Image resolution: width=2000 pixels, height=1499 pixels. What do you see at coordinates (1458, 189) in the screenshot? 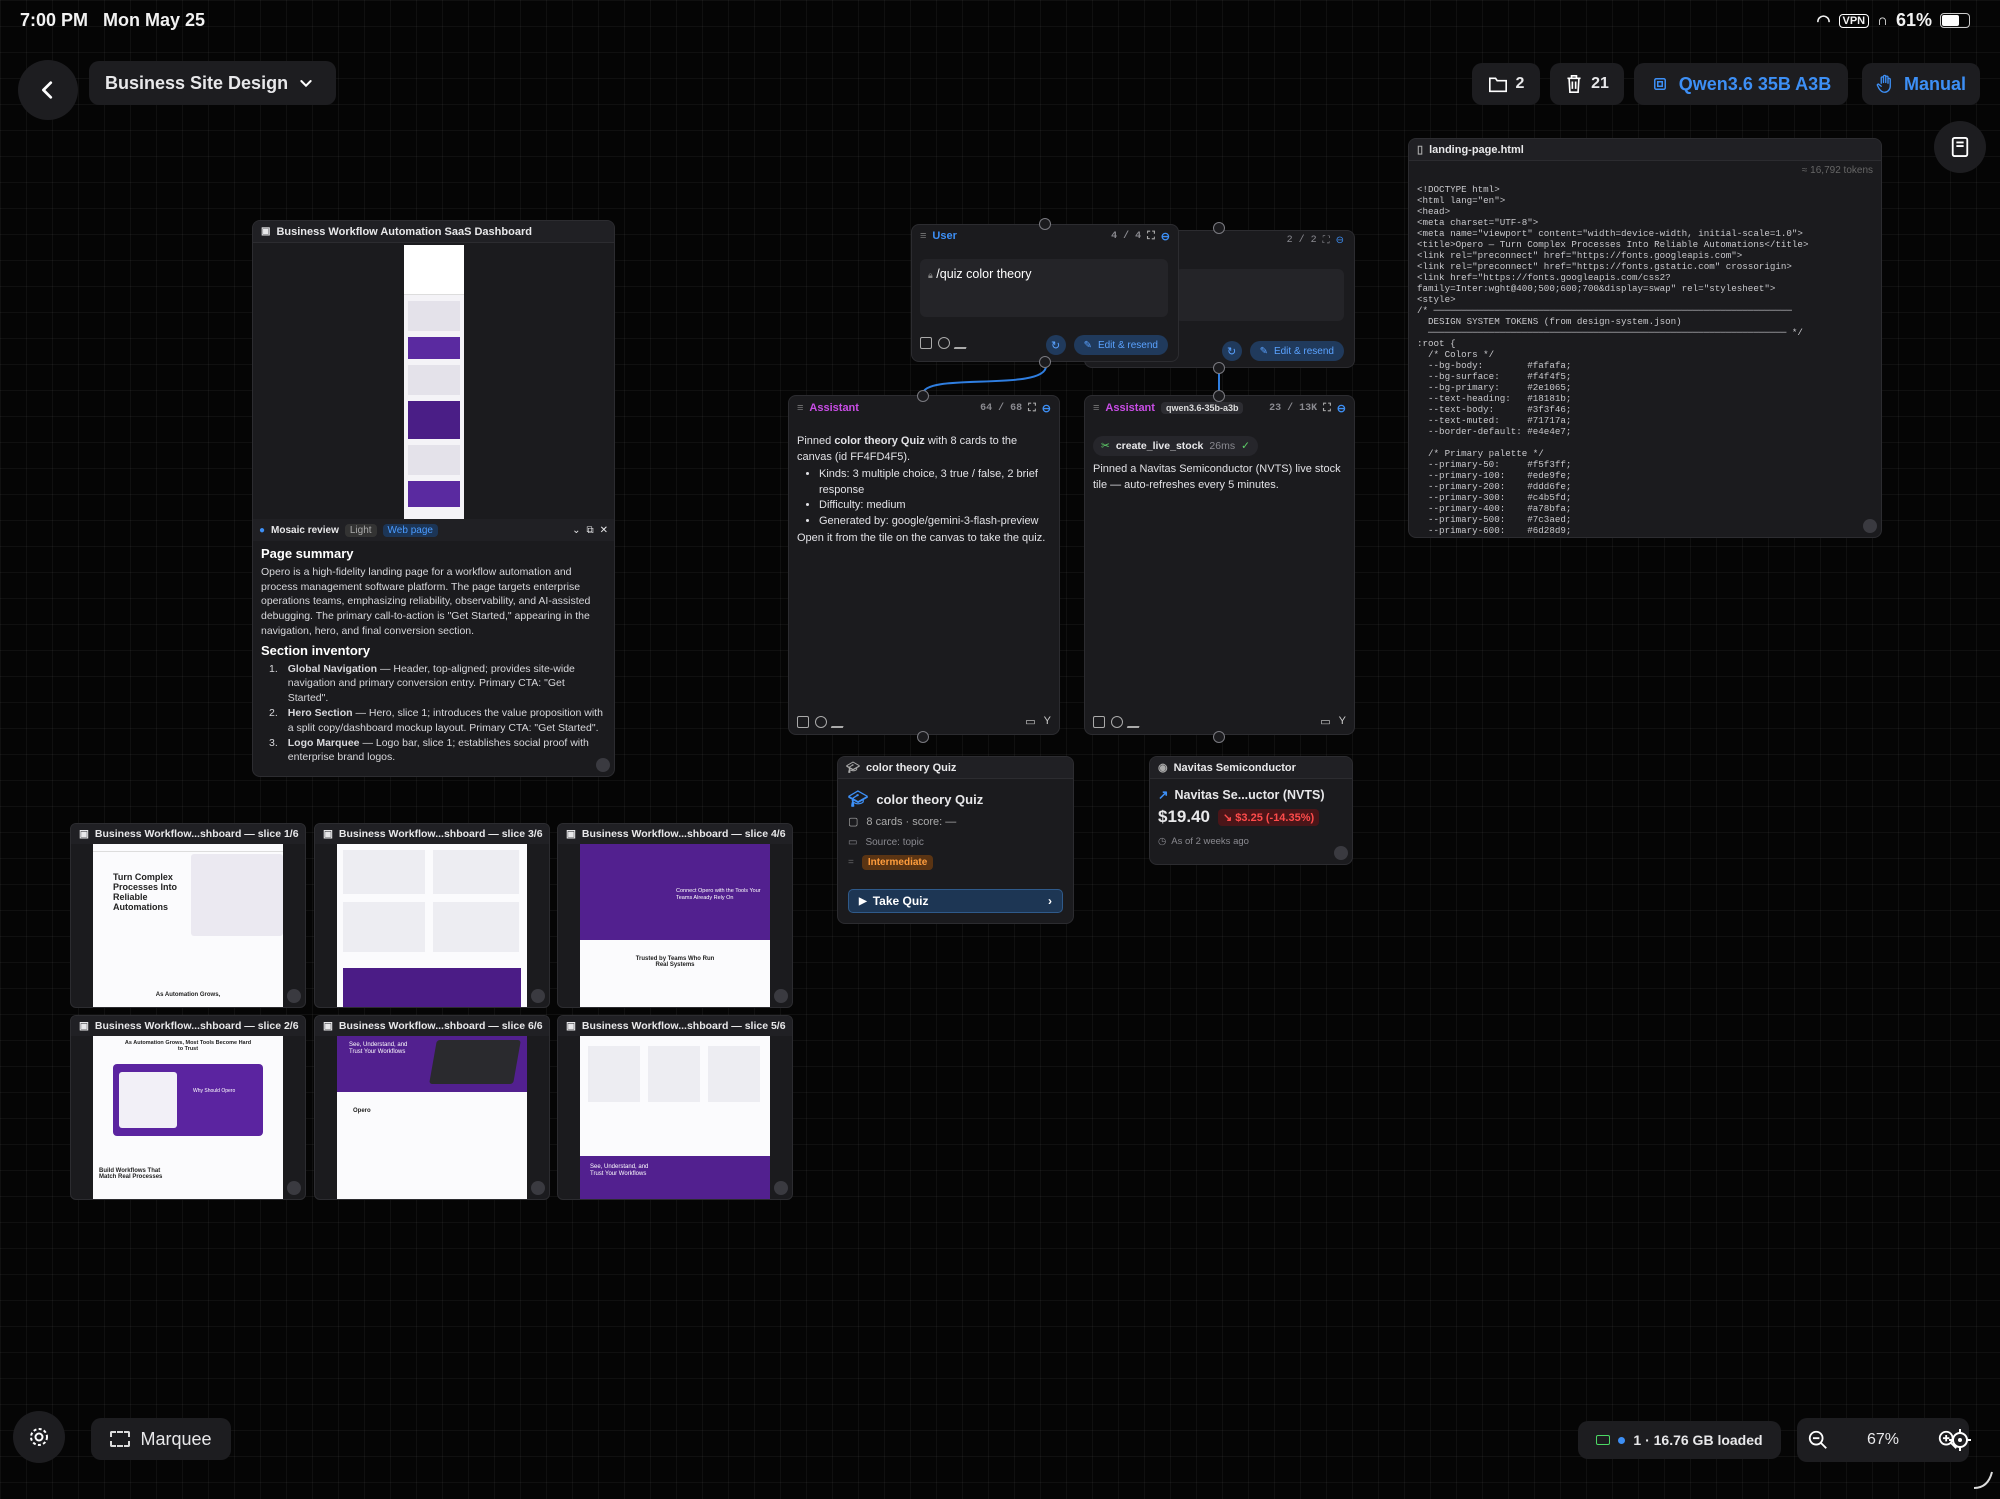
I see `code-line: <!DOCTYPE html>` at bounding box center [1458, 189].